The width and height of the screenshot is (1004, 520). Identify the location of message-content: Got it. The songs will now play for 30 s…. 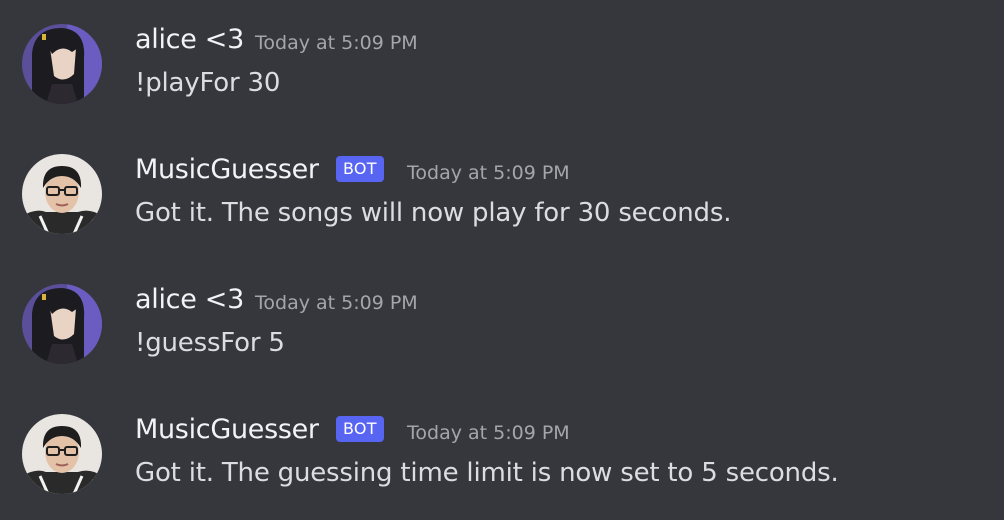
(433, 213).